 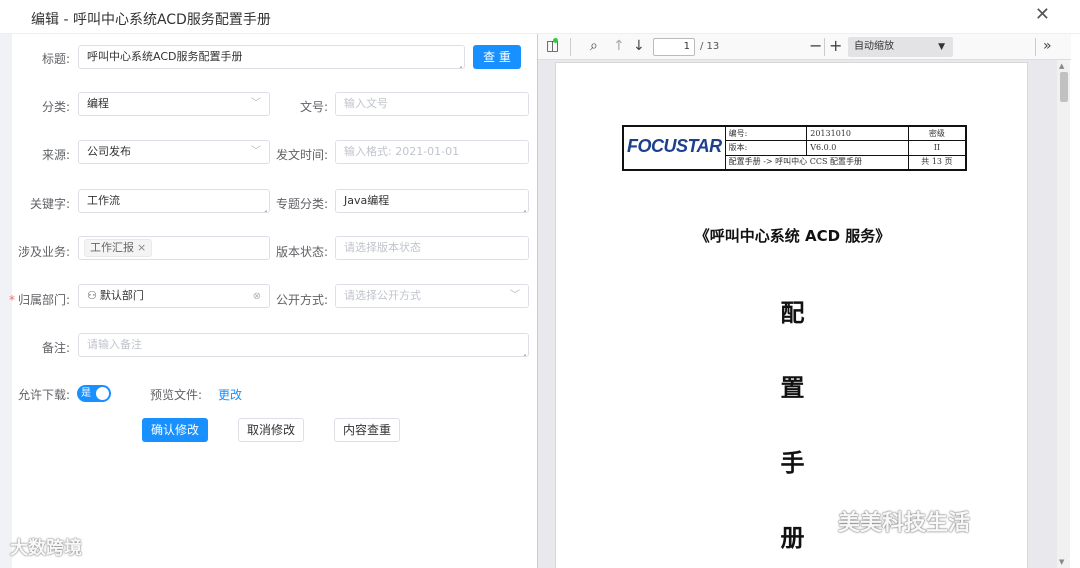 What do you see at coordinates (109, 151) in the screenshot?
I see `source-value: 公司发布` at bounding box center [109, 151].